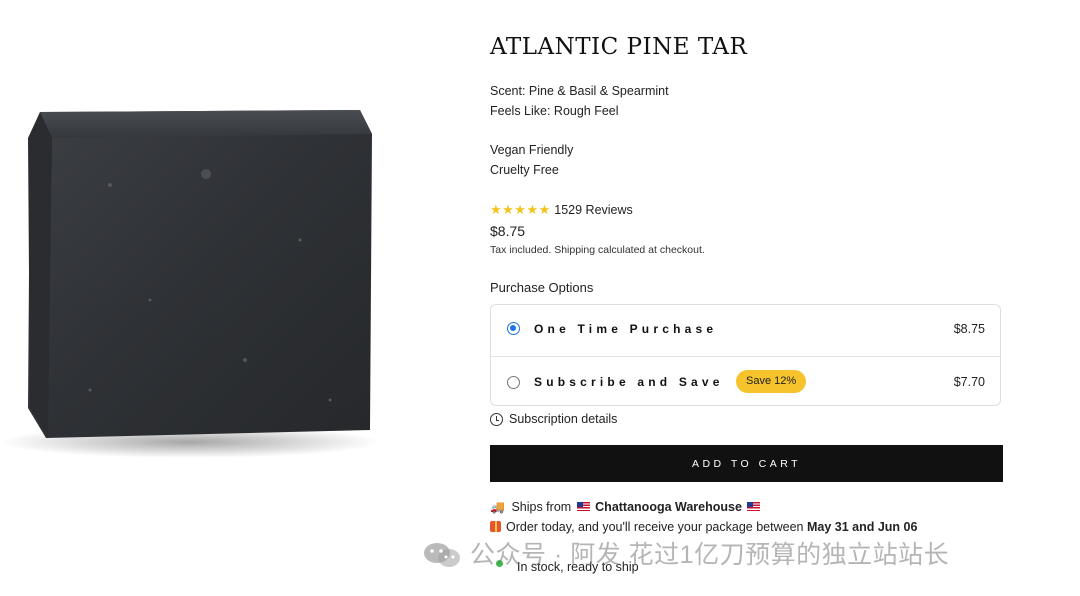  Describe the element at coordinates (619, 47) in the screenshot. I see `product-title: ATLANTIC PINE TAR` at that location.